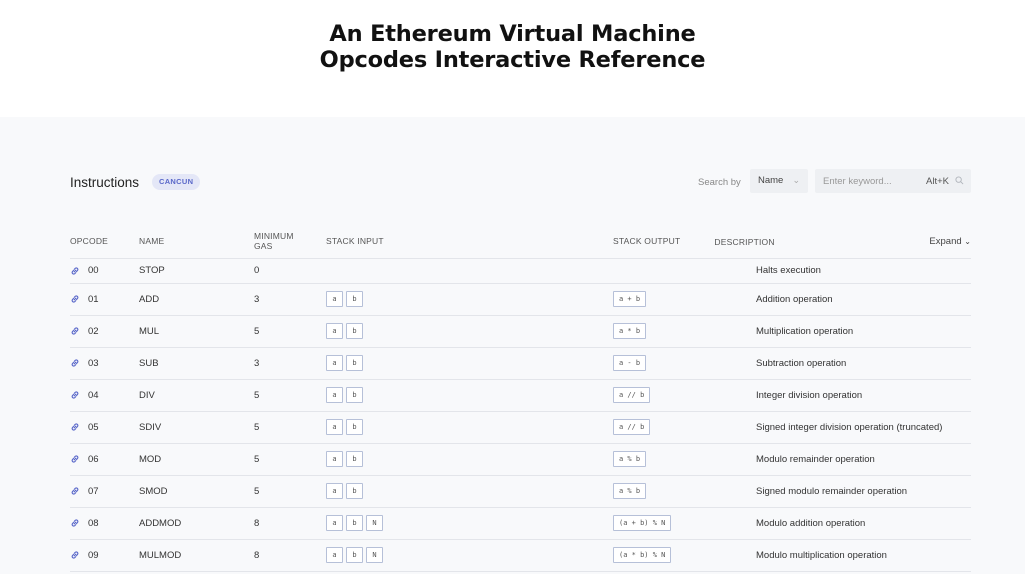  What do you see at coordinates (93, 523) in the screenshot?
I see `opcode-value: 08` at bounding box center [93, 523].